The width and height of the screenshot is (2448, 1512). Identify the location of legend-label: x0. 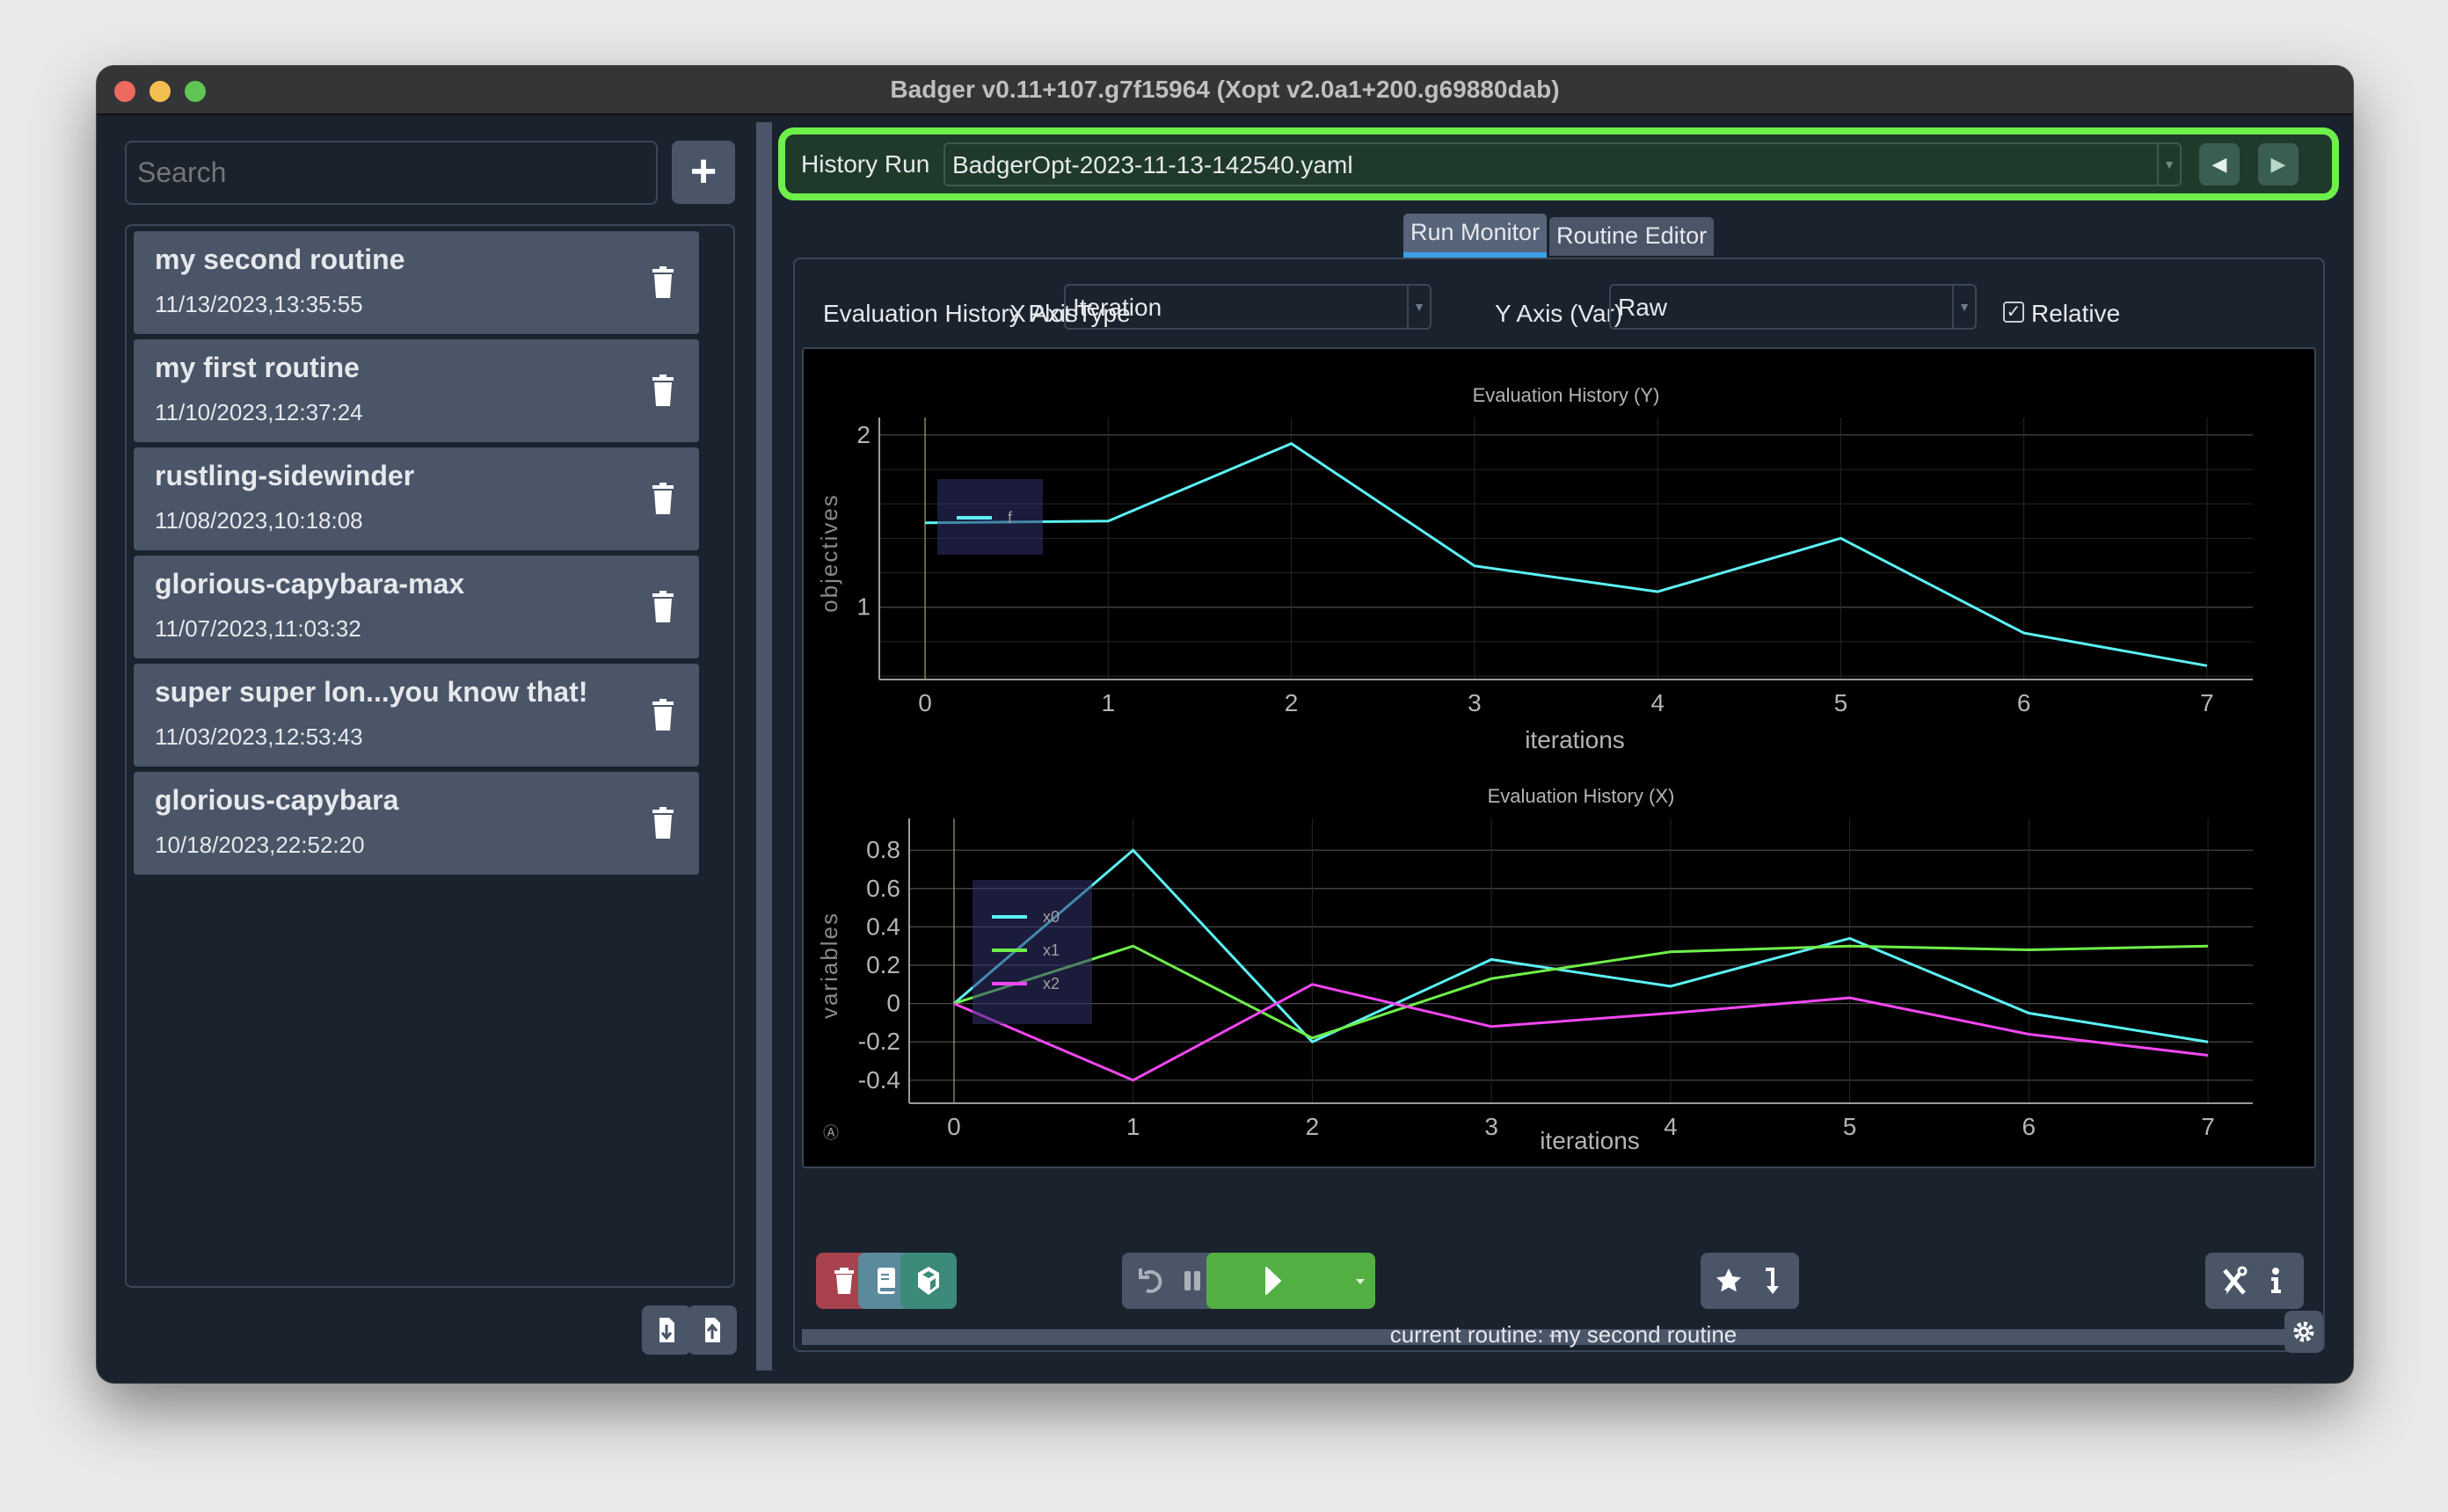
(1051, 917).